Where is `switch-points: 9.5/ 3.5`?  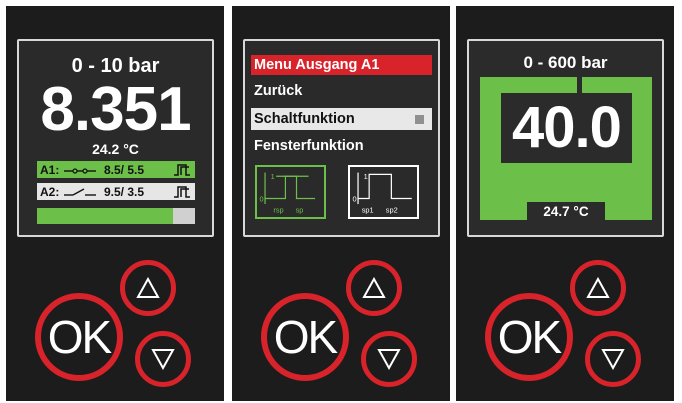
switch-points: 9.5/ 3.5 is located at coordinates (124, 191).